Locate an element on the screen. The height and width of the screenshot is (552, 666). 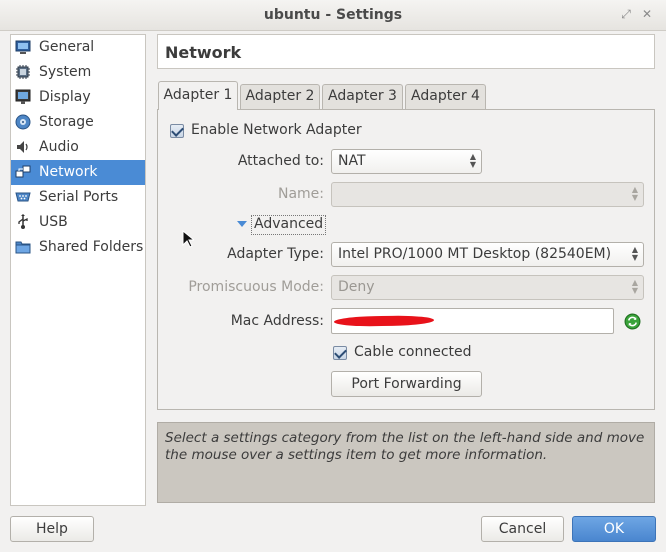
usb-icon is located at coordinates (23, 221).